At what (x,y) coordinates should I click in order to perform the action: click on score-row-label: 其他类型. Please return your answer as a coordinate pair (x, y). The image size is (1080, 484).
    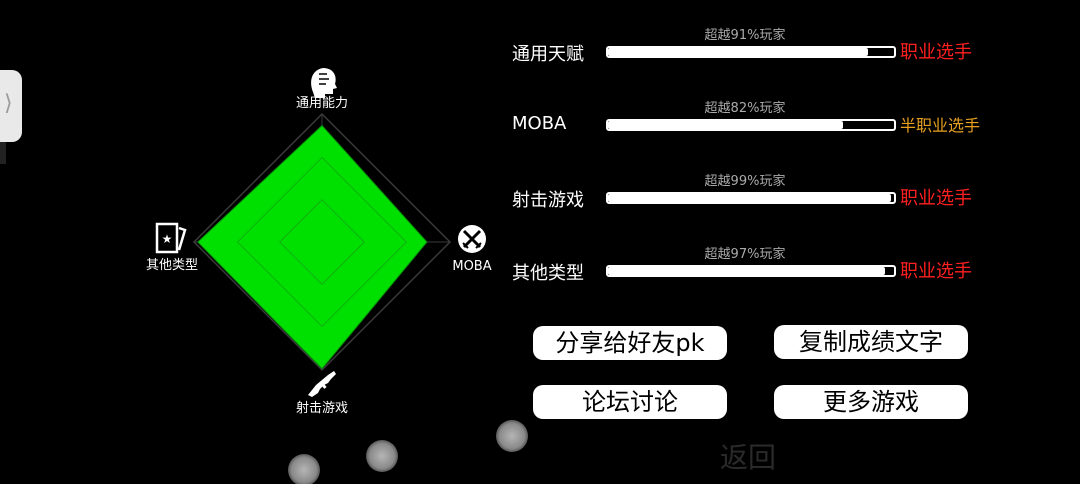
    Looking at the image, I should click on (548, 273).